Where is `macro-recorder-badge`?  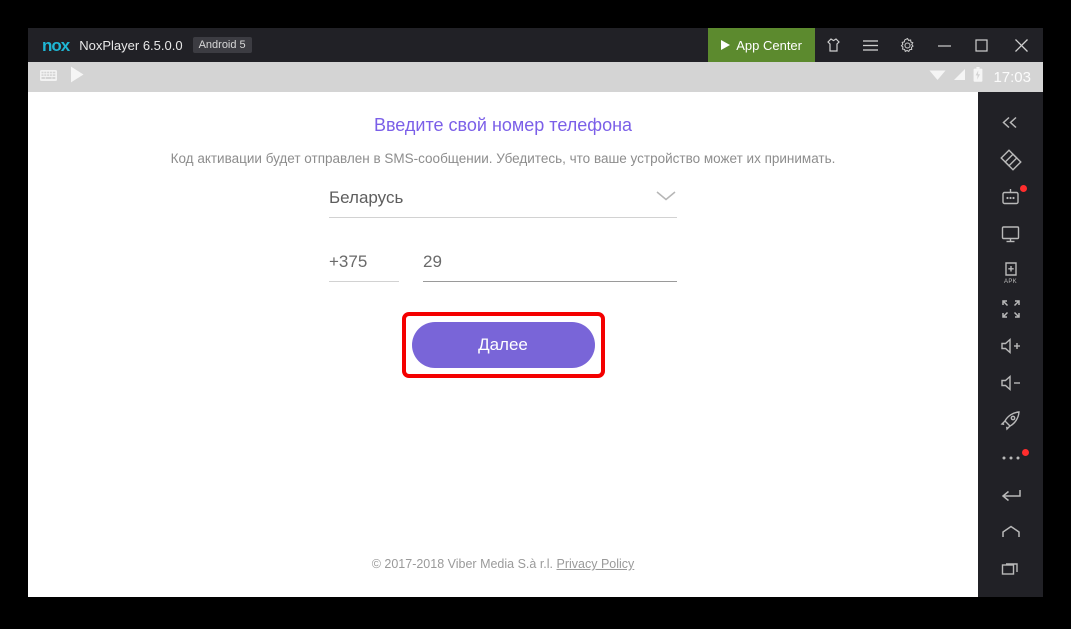
macro-recorder-badge is located at coordinates (1023, 189).